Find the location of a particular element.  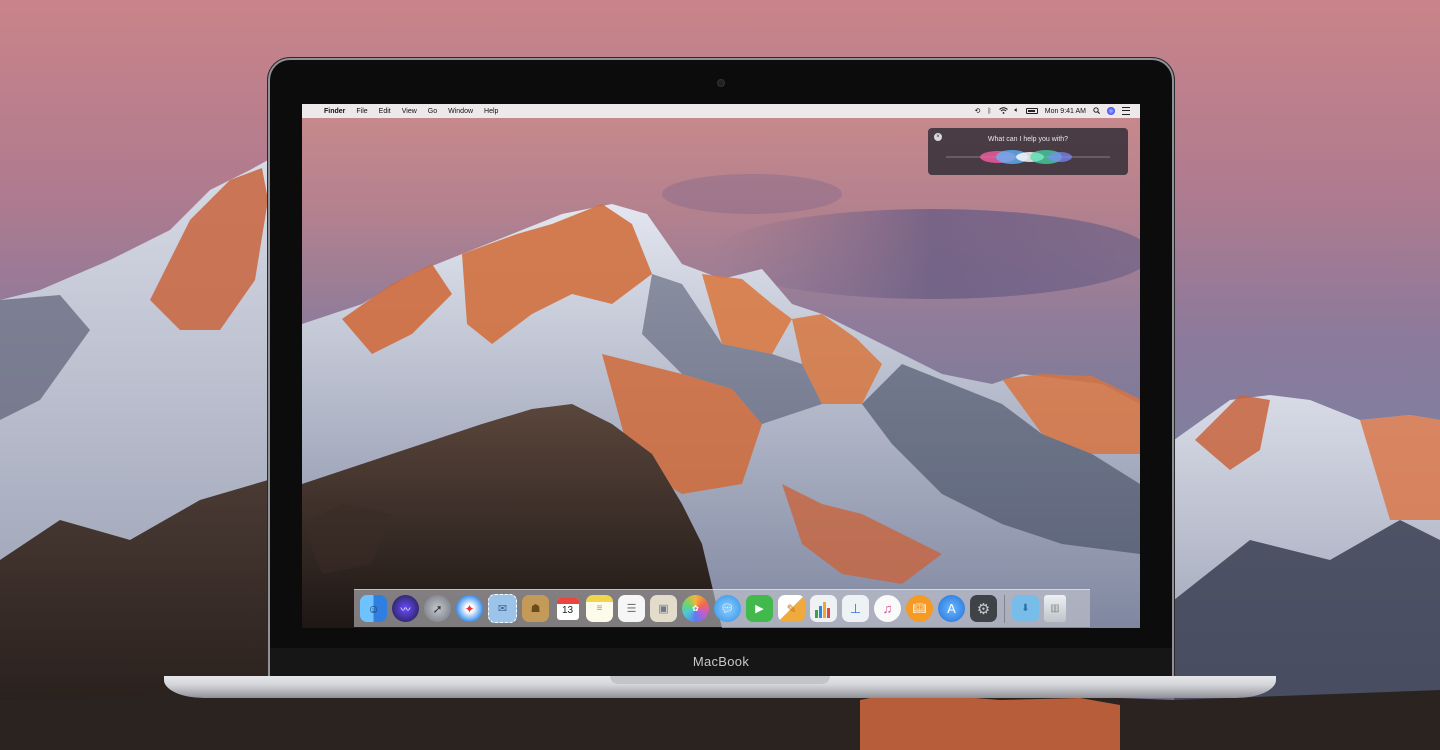

dock-itunes: ♫ is located at coordinates (887, 608).